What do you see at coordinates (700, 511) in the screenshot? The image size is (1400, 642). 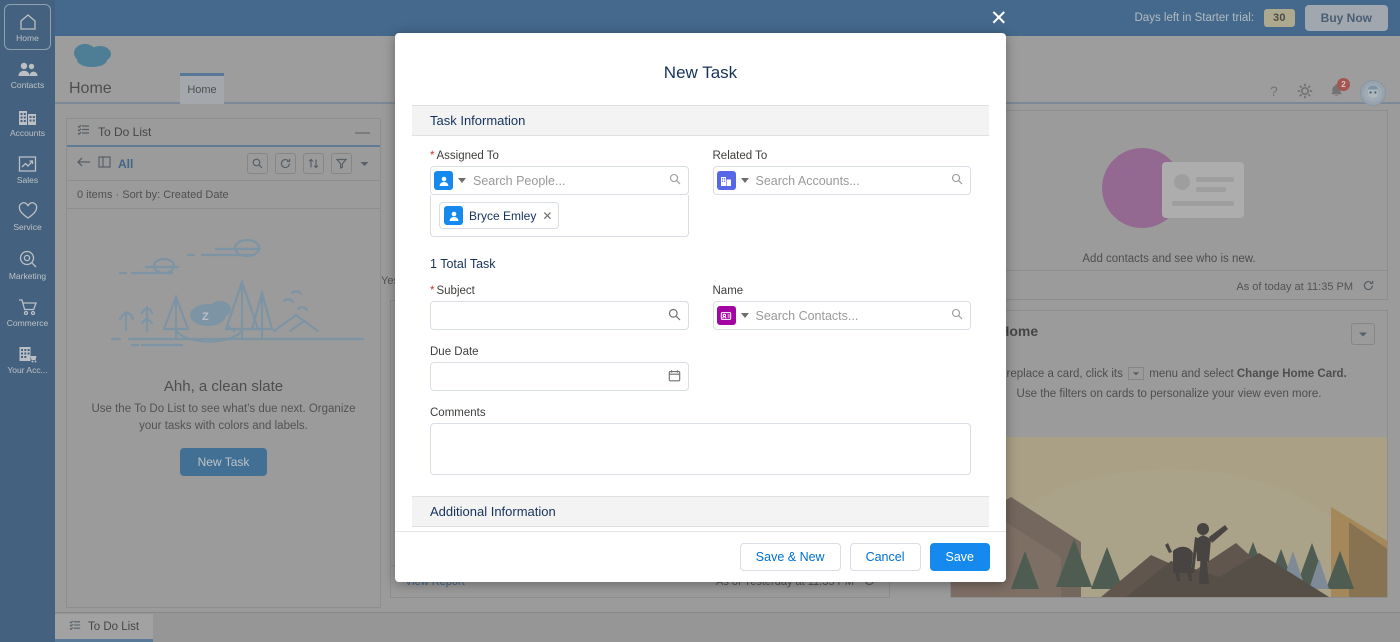 I see `section-additional-information: Additional Information` at bounding box center [700, 511].